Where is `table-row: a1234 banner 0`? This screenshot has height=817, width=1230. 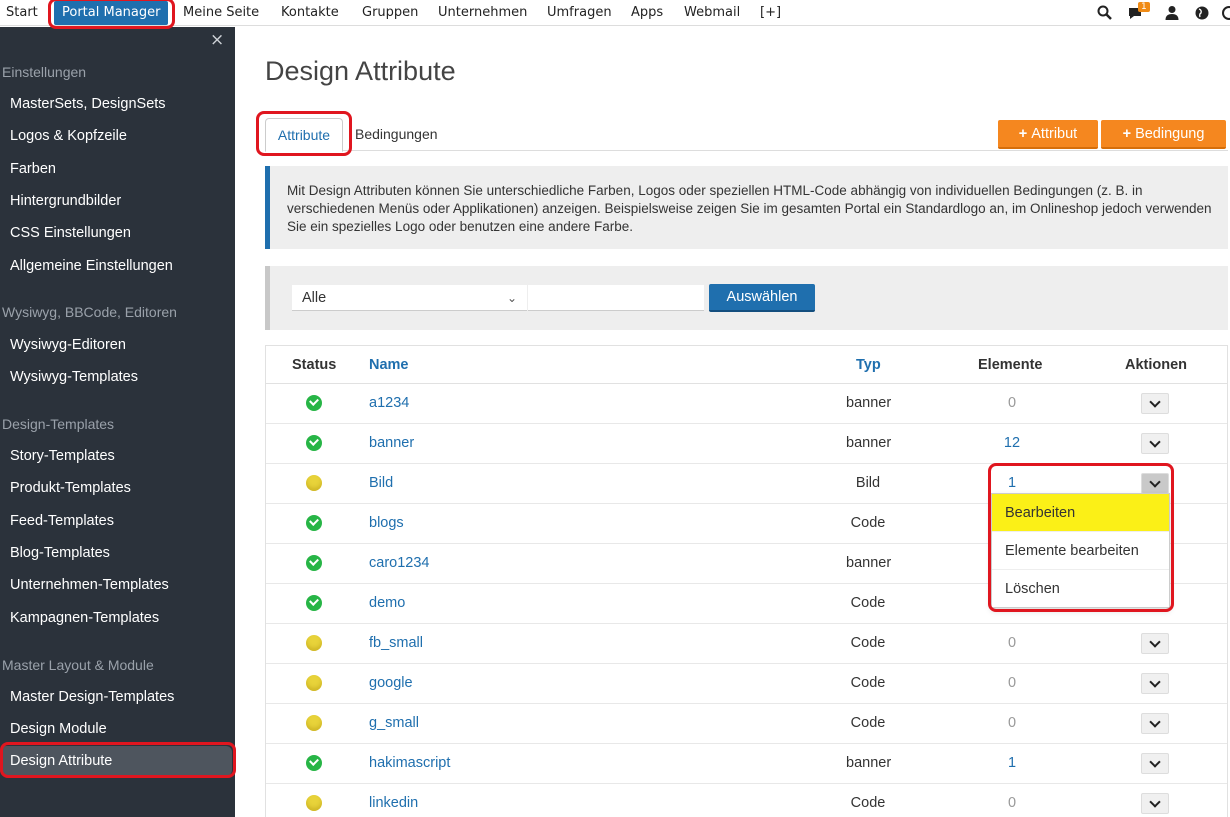
table-row: a1234 banner 0 is located at coordinates (746, 404).